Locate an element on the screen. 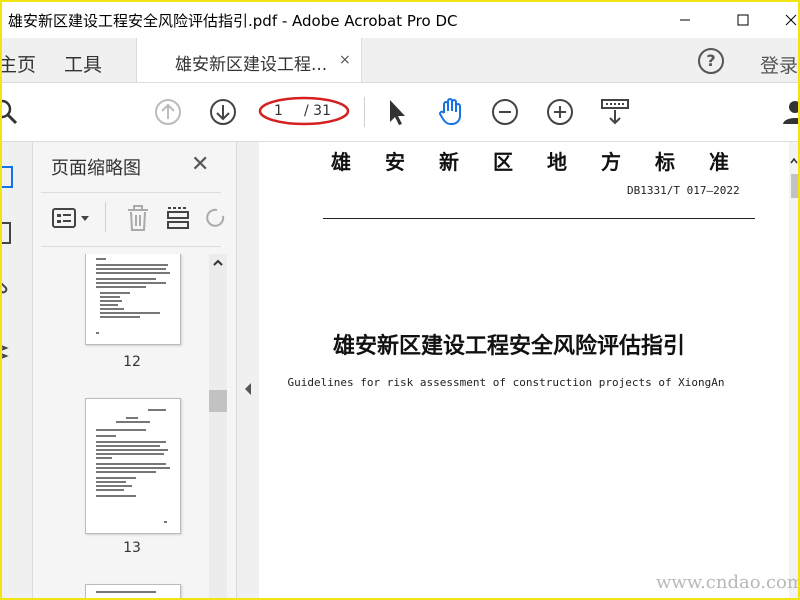 The width and height of the screenshot is (800, 600). toolbar-divider is located at coordinates (364, 112).